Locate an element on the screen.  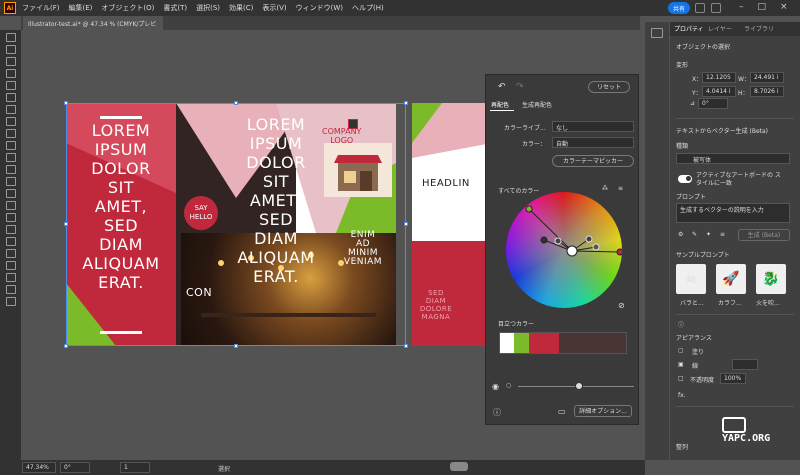
menu-object: オブジェクト(O) is located at coordinates (127, 8).